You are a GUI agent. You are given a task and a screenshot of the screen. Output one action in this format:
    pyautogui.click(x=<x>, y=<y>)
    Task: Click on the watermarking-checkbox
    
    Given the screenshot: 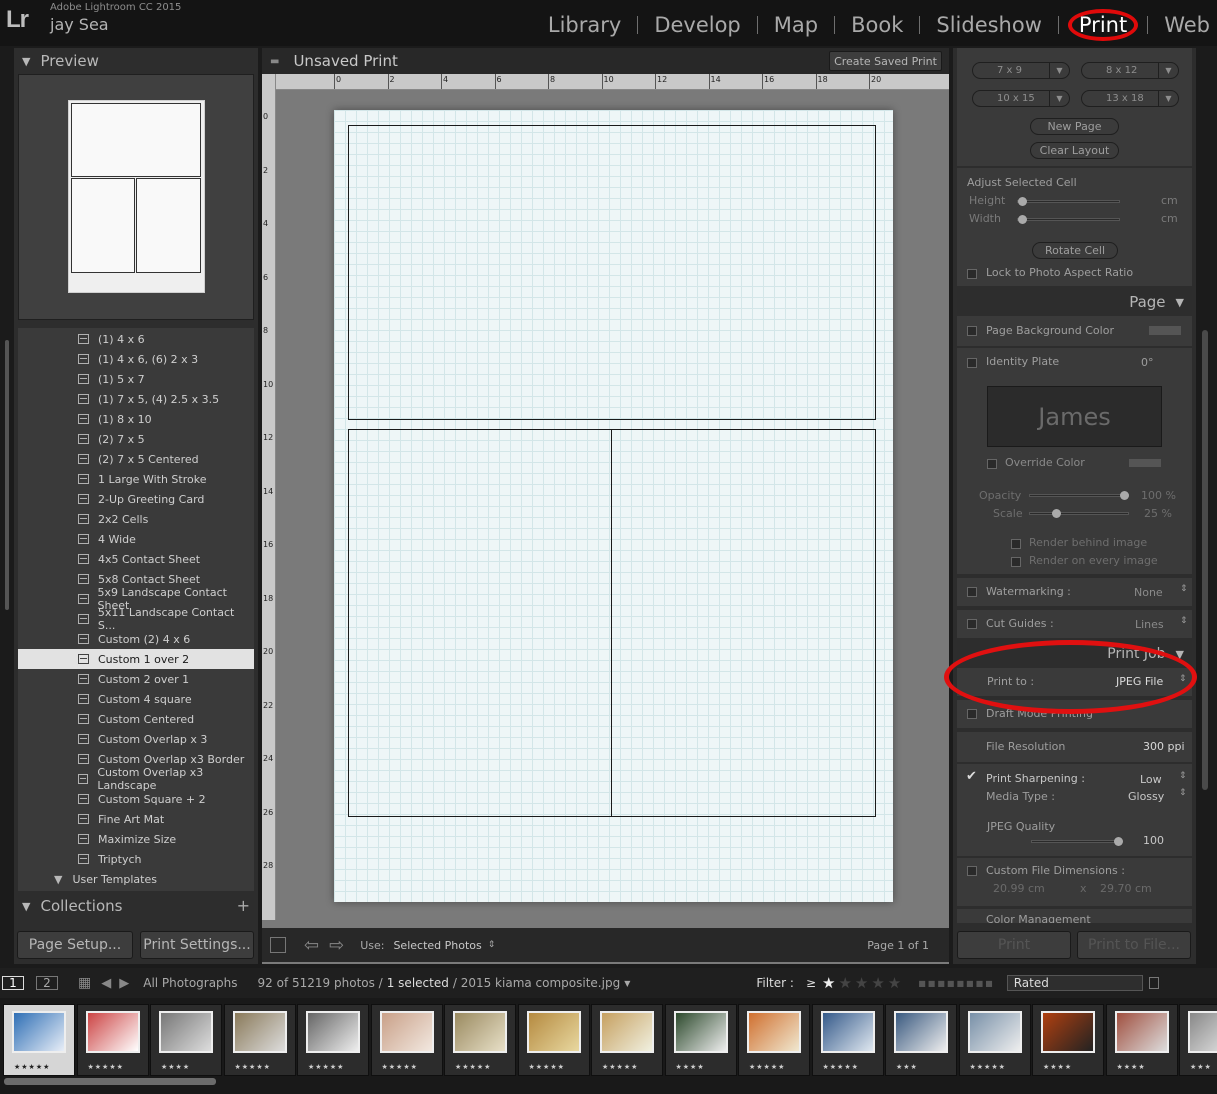 What is the action you would take?
    pyautogui.click(x=972, y=592)
    